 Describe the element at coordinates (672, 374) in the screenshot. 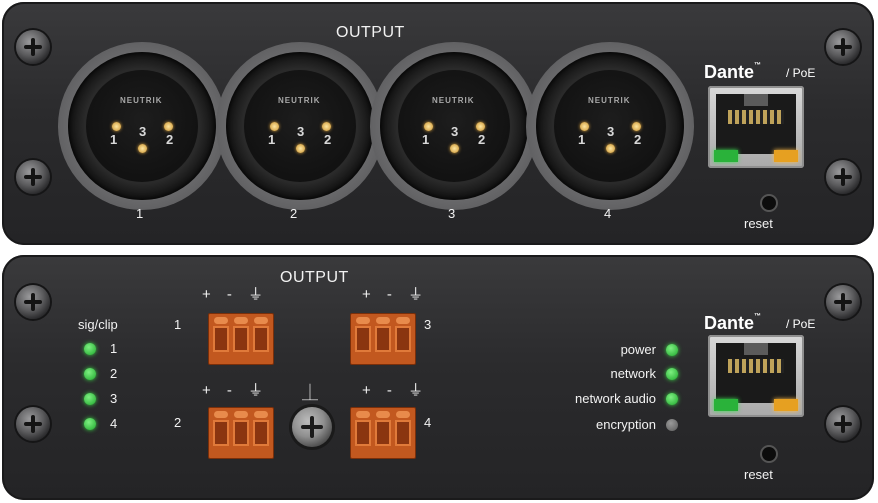

I see `network-led` at that location.